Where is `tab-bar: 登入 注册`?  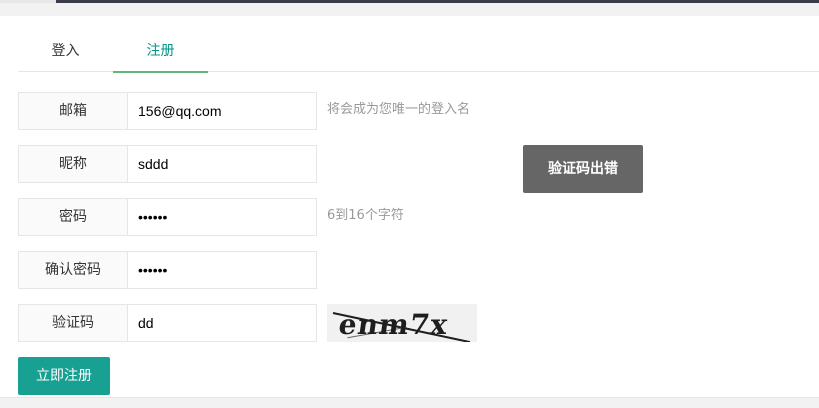
tab-bar: 登入 注册 is located at coordinates (418, 53).